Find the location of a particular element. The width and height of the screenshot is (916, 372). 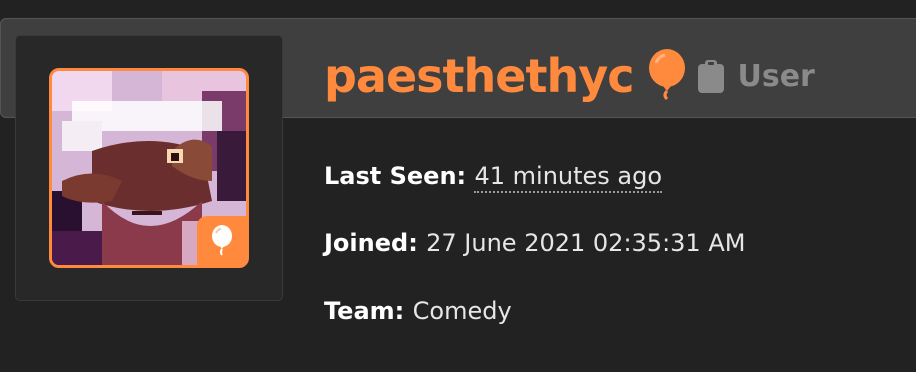

team-label: Team: is located at coordinates (368, 311).